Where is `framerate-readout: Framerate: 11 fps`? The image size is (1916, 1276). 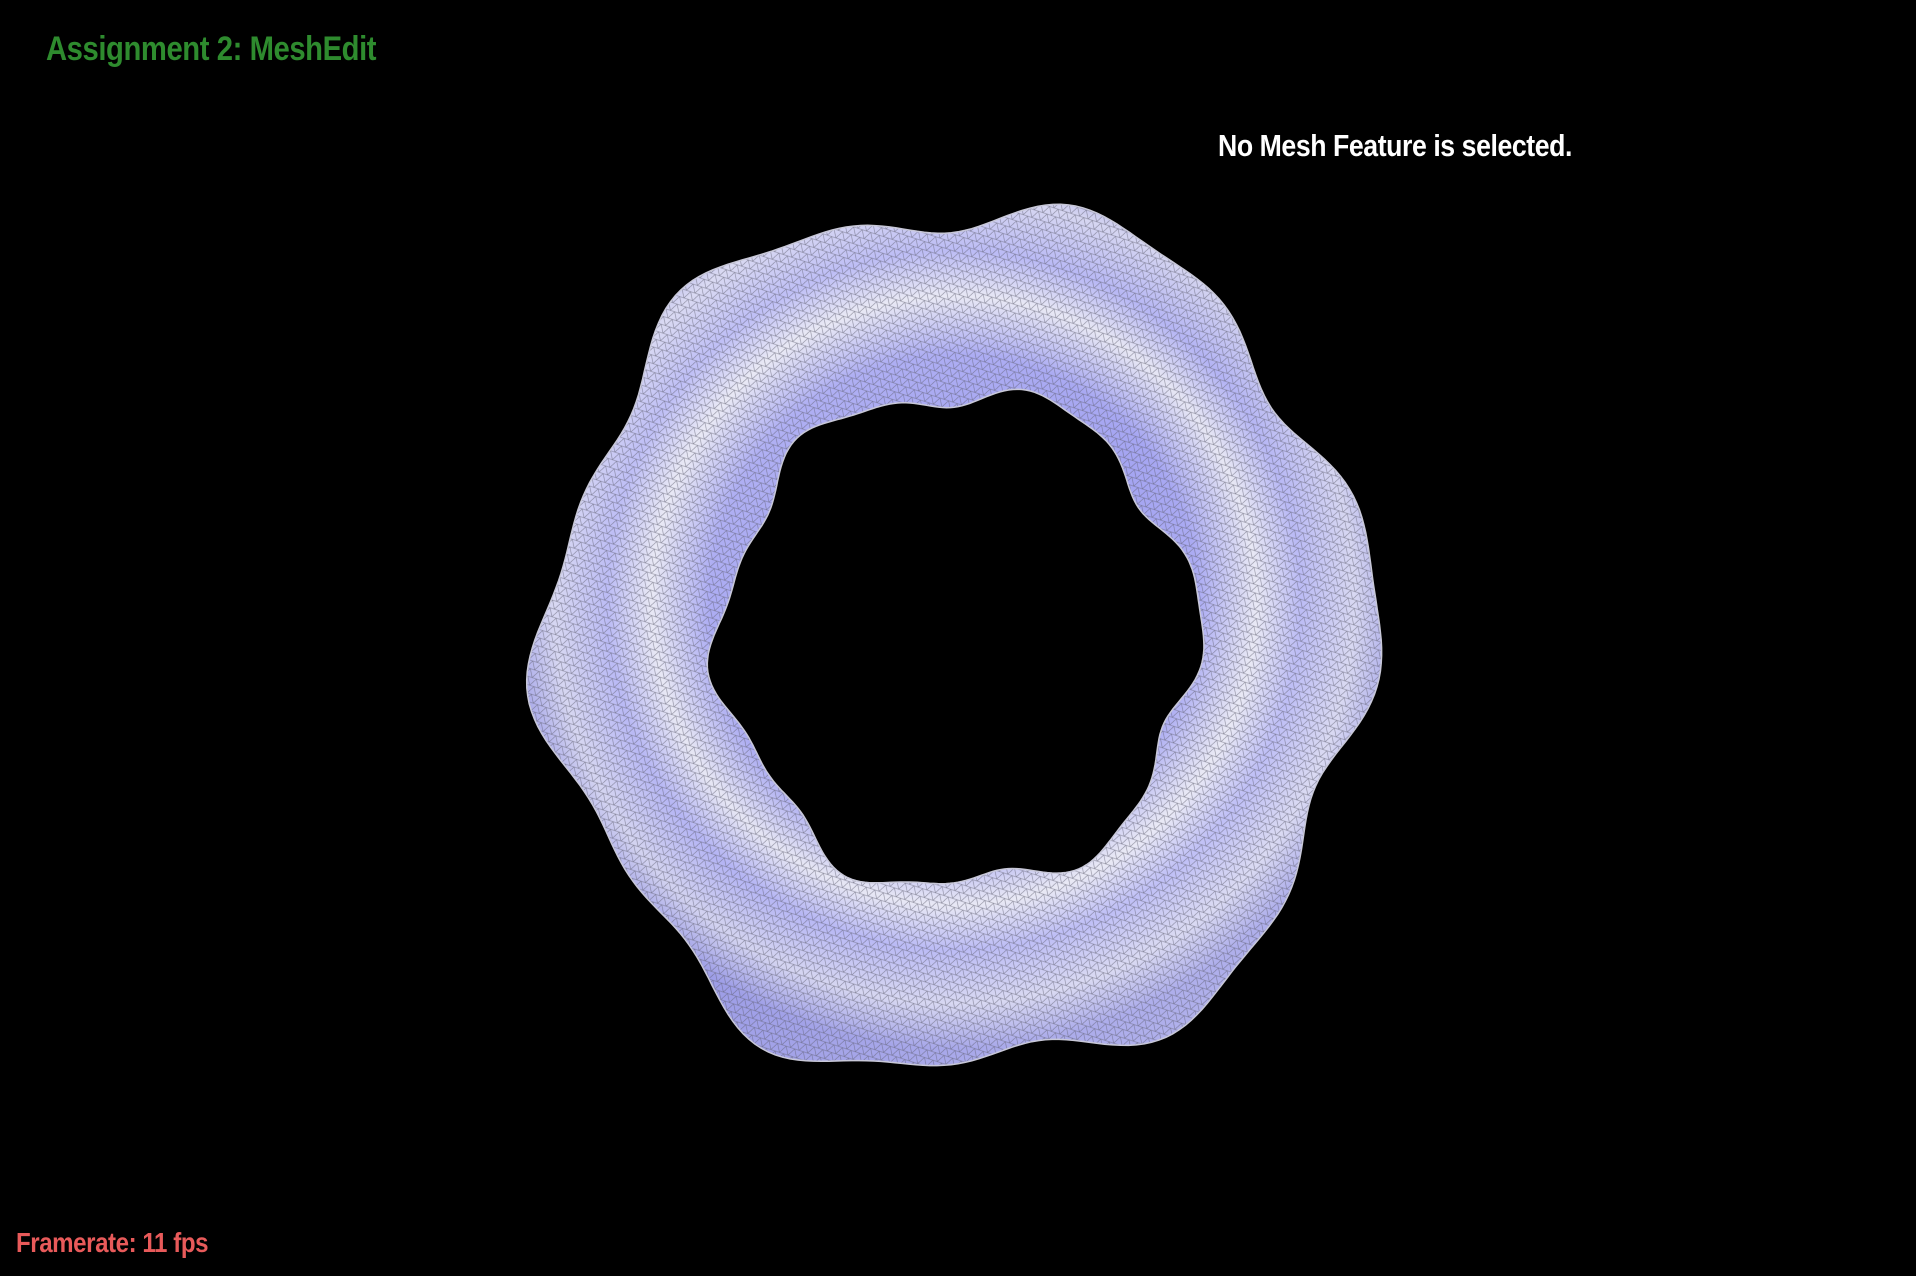
framerate-readout: Framerate: 11 fps is located at coordinates (112, 1242).